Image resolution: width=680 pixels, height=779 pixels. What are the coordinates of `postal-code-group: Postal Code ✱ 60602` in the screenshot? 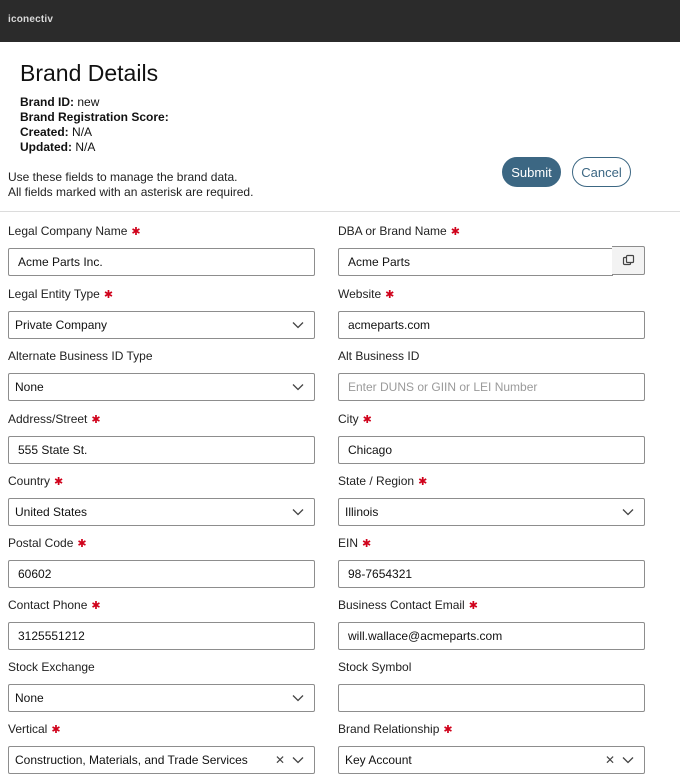 It's located at (161, 562).